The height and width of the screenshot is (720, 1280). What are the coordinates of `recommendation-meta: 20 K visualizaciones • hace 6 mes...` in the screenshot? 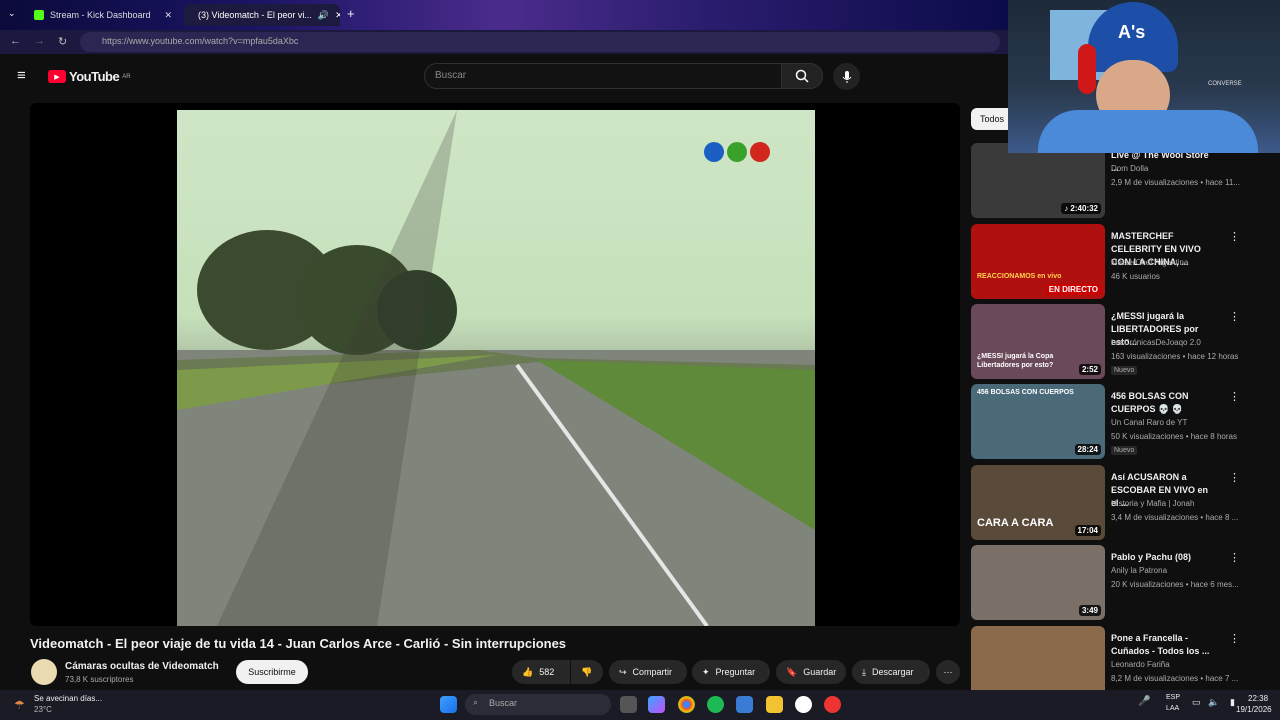 It's located at (1175, 584).